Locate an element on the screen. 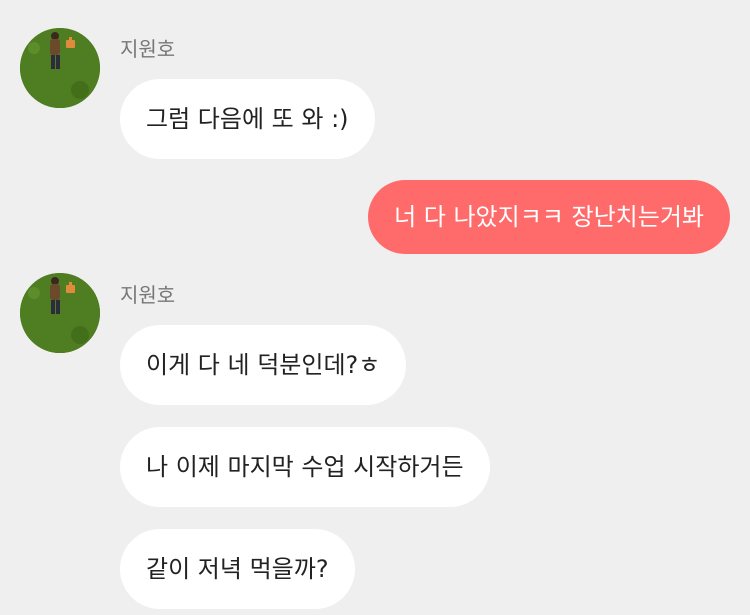 The width and height of the screenshot is (750, 615). message-text: 그럼 다음에 또 와 :) is located at coordinates (247, 119).